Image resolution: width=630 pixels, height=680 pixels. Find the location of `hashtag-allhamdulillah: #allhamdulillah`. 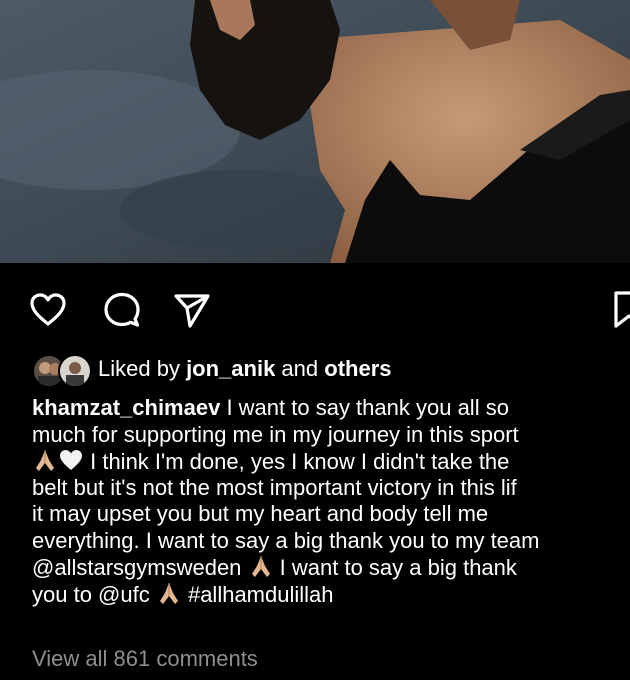

hashtag-allhamdulillah: #allhamdulillah is located at coordinates (258, 594).